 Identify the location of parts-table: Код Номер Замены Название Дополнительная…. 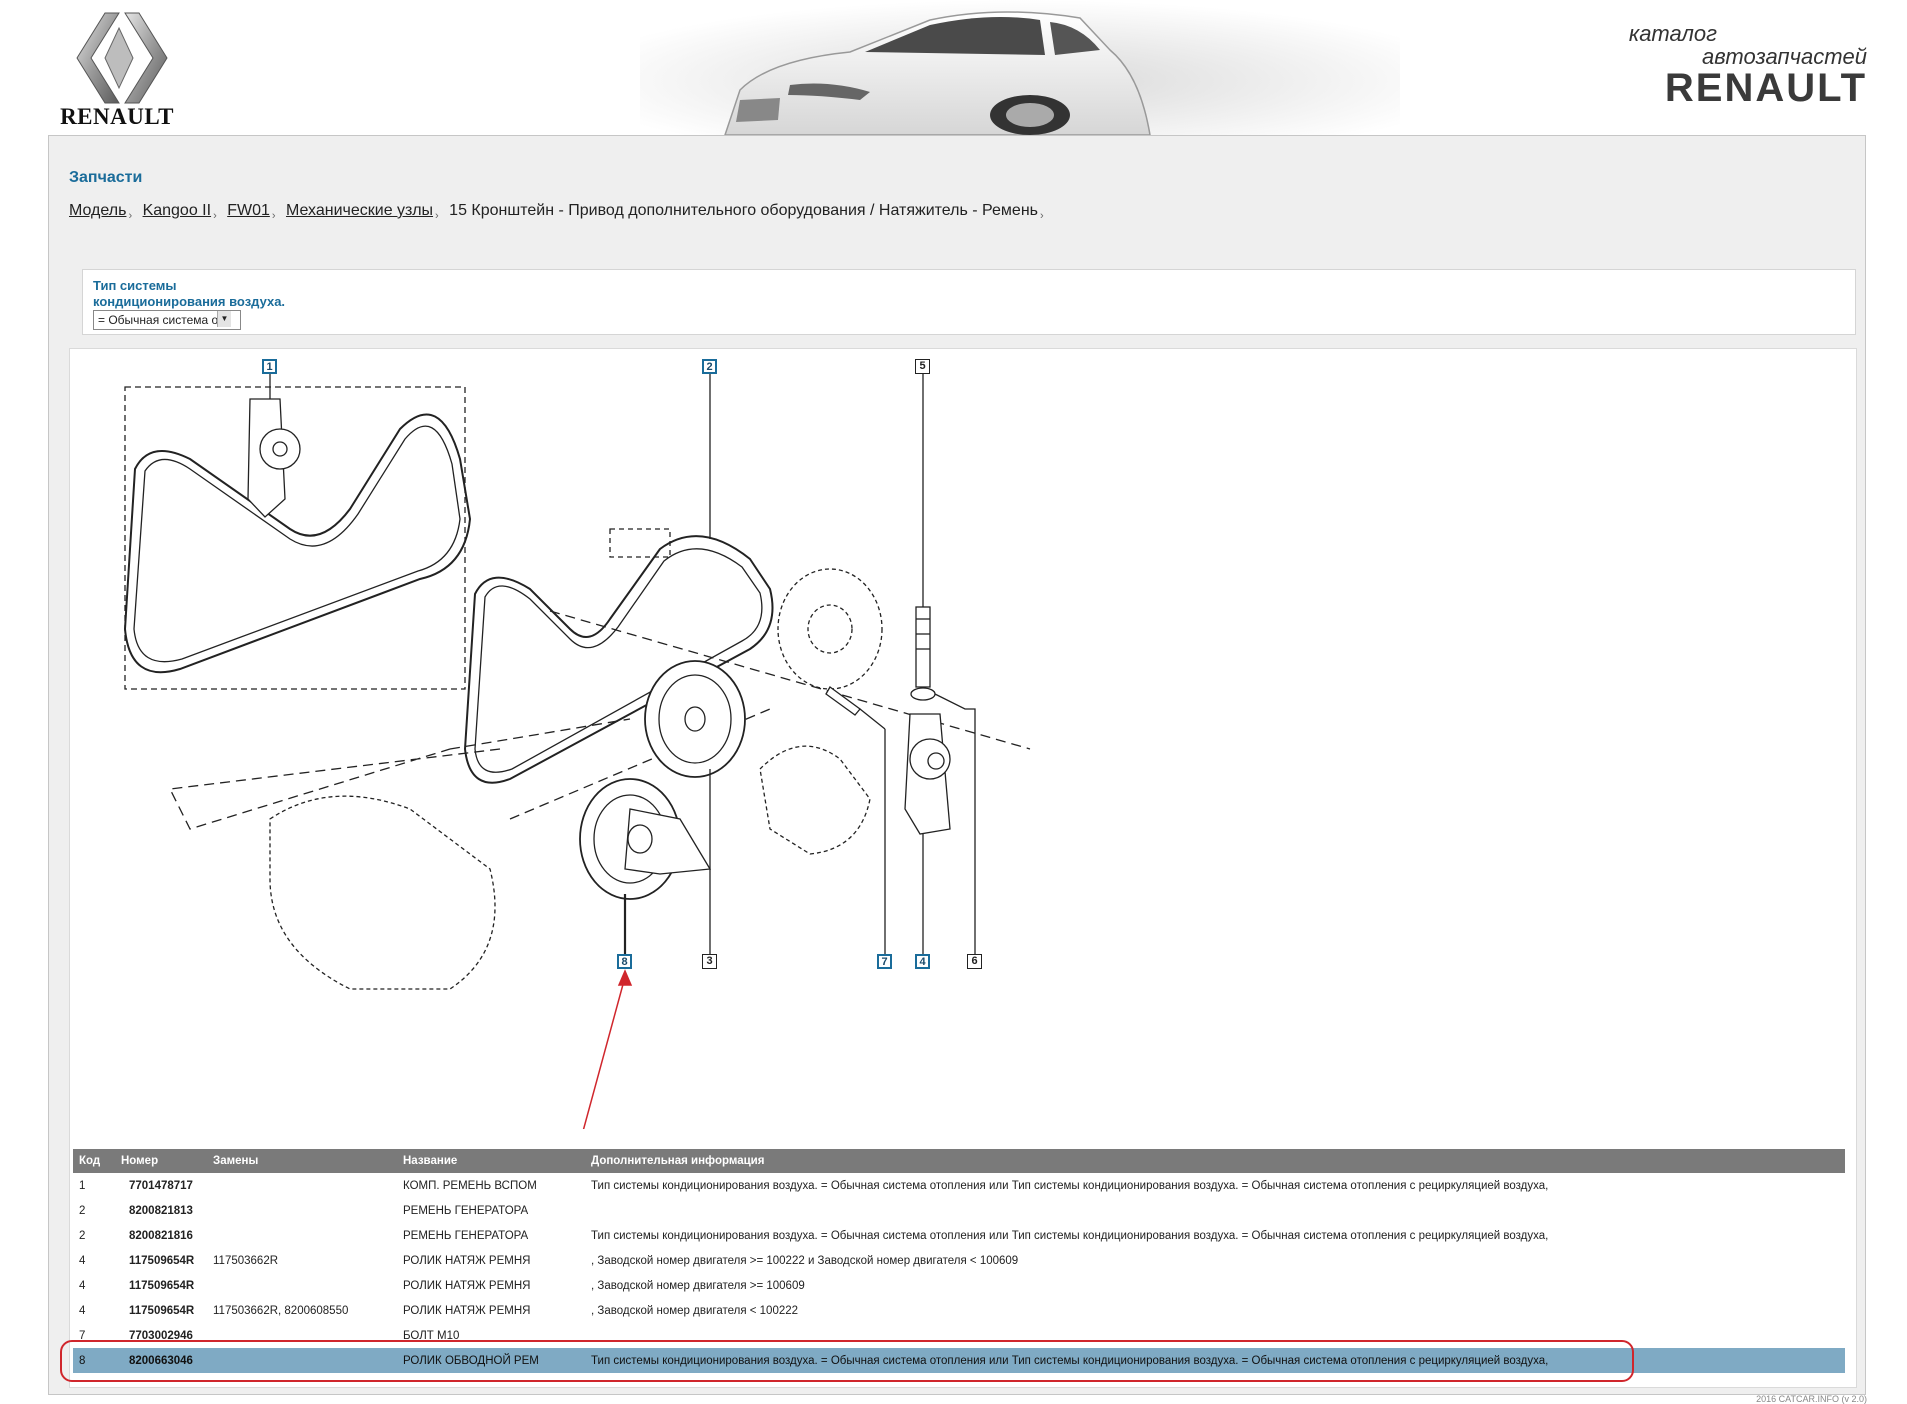
(959, 1261).